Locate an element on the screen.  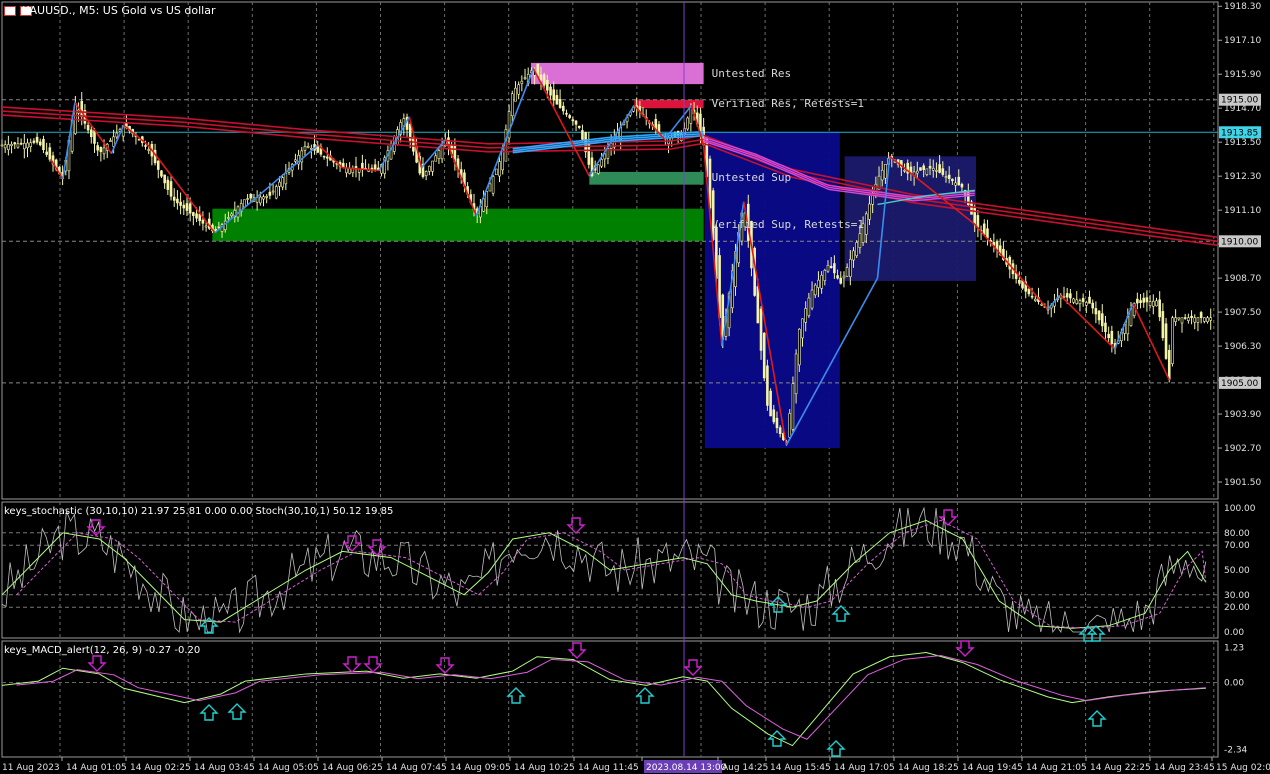
stochastic-signal-line is located at coordinates (611, 574).